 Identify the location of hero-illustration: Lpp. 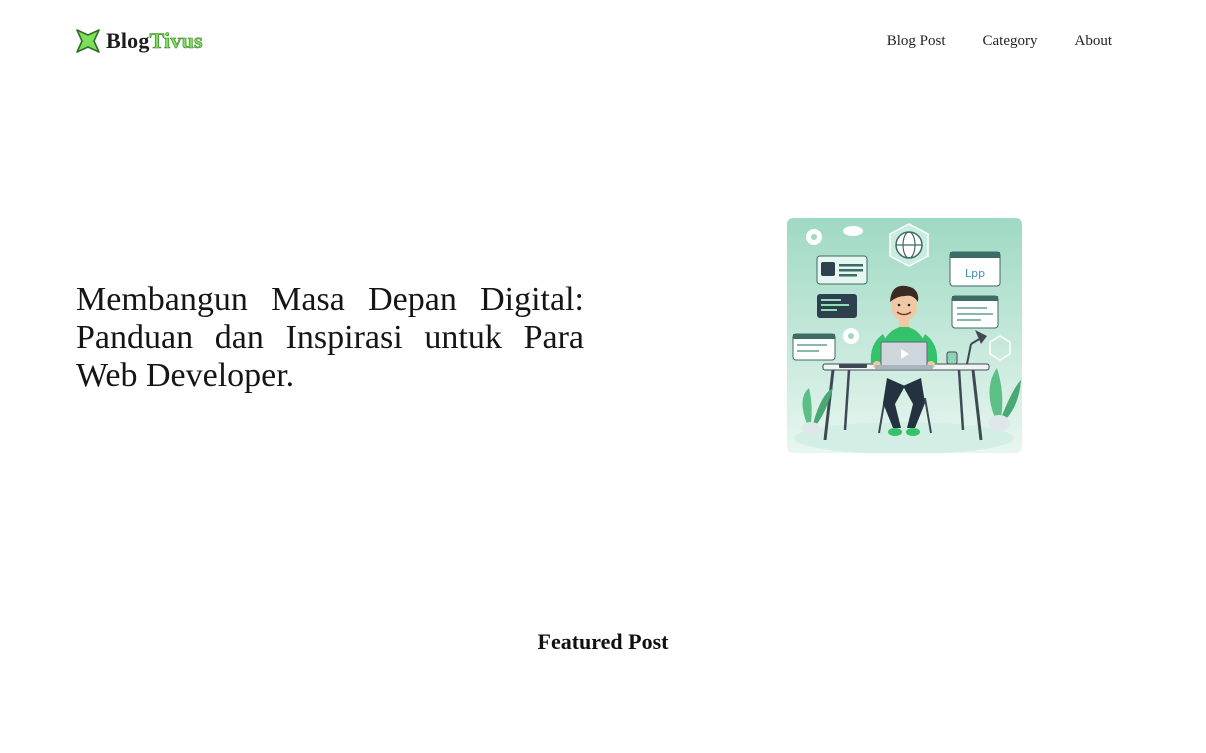
(904, 335).